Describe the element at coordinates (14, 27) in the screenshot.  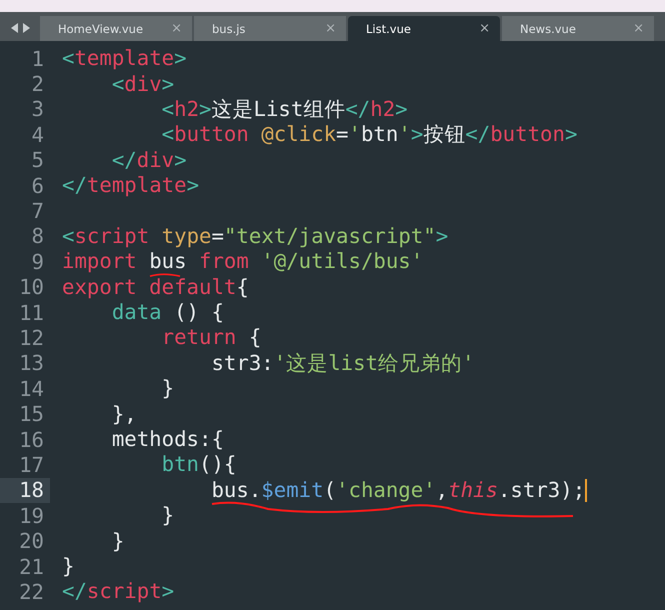
I see `back-arrow-icon` at that location.